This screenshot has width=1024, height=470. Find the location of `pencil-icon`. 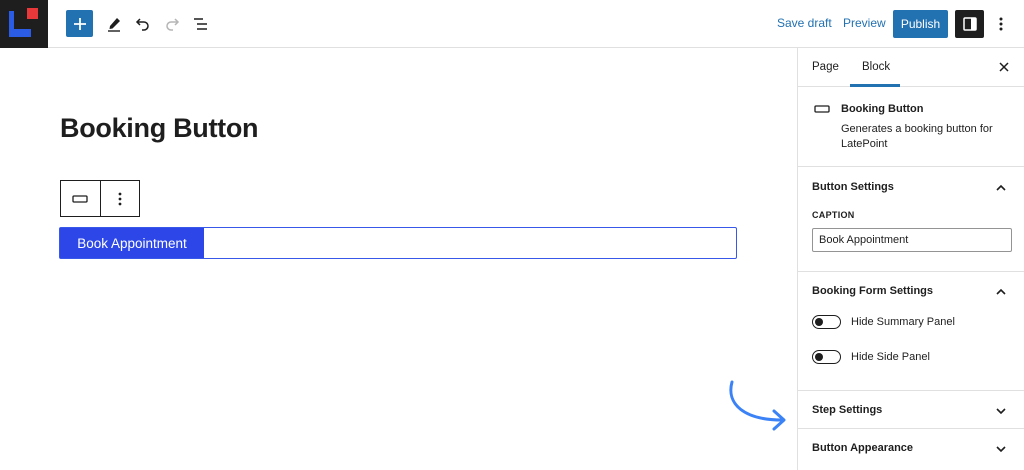

pencil-icon is located at coordinates (114, 25).